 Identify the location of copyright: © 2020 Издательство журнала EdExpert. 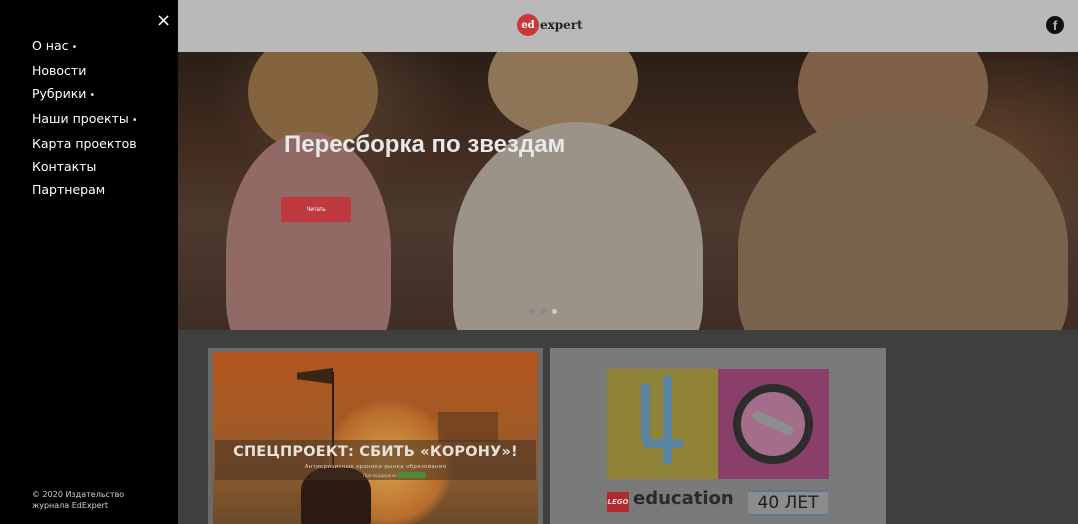
(97, 500).